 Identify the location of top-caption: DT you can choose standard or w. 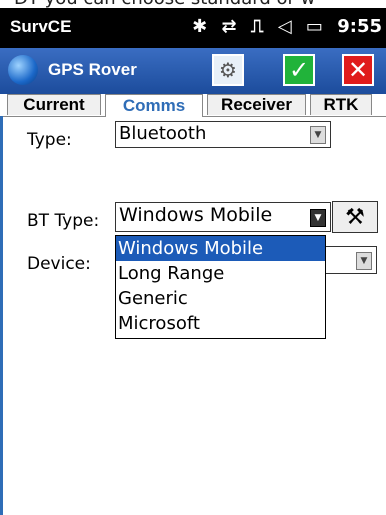
(193, 4).